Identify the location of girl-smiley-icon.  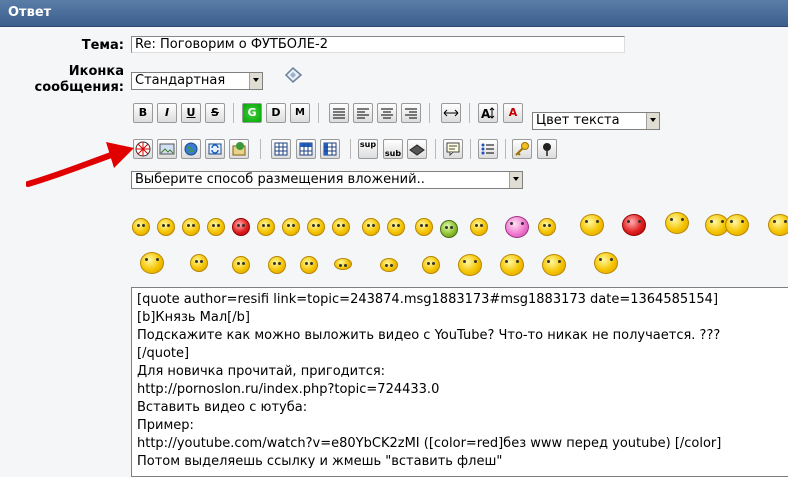
(517, 227).